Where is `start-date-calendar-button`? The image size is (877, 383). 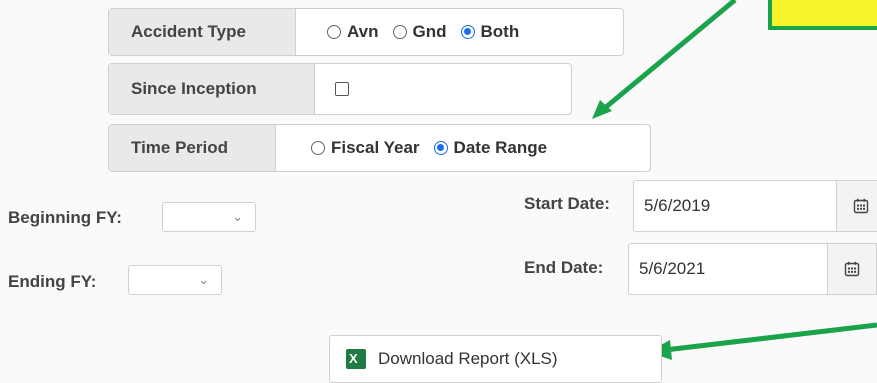
start-date-calendar-button is located at coordinates (856, 206).